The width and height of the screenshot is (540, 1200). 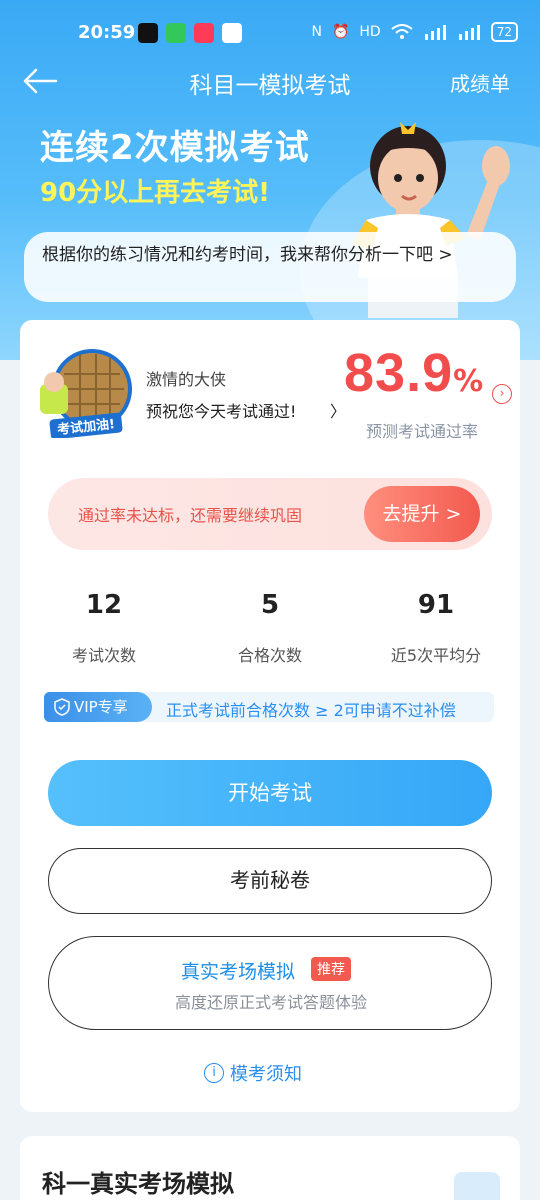 I want to click on vip-strip: VIP专享 正式考试前合格次数 ≥ 2可申请不过补偿, so click(x=269, y=707).